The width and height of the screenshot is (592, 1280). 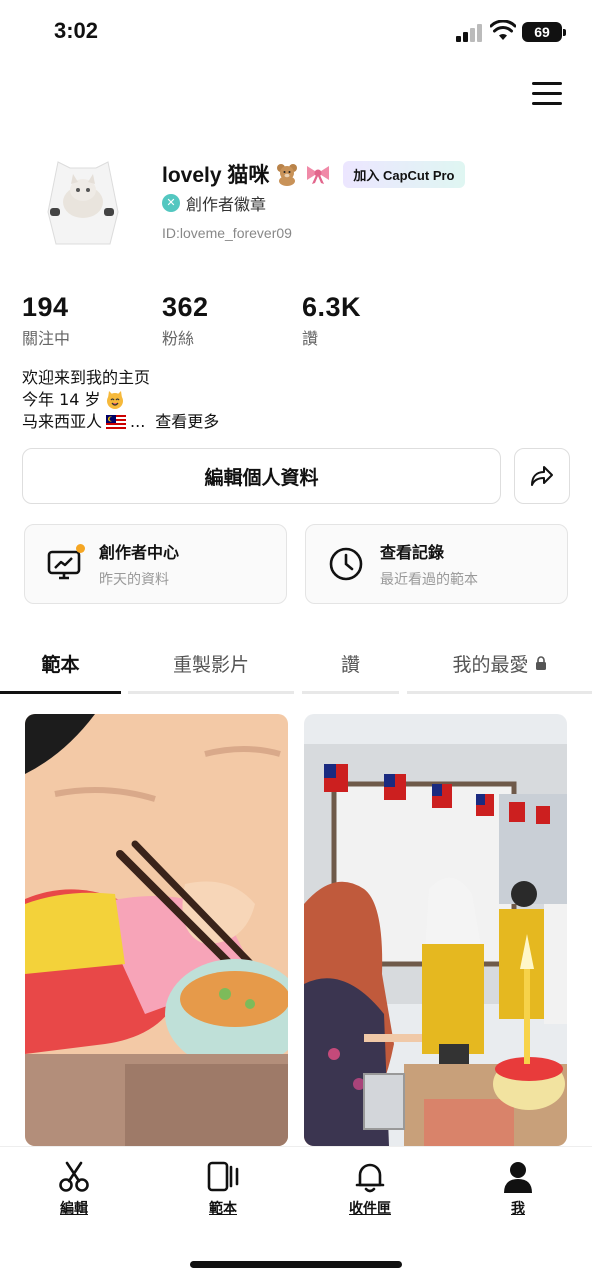 What do you see at coordinates (134, 580) in the screenshot?
I see `card-subtitle: 昨天的資料` at bounding box center [134, 580].